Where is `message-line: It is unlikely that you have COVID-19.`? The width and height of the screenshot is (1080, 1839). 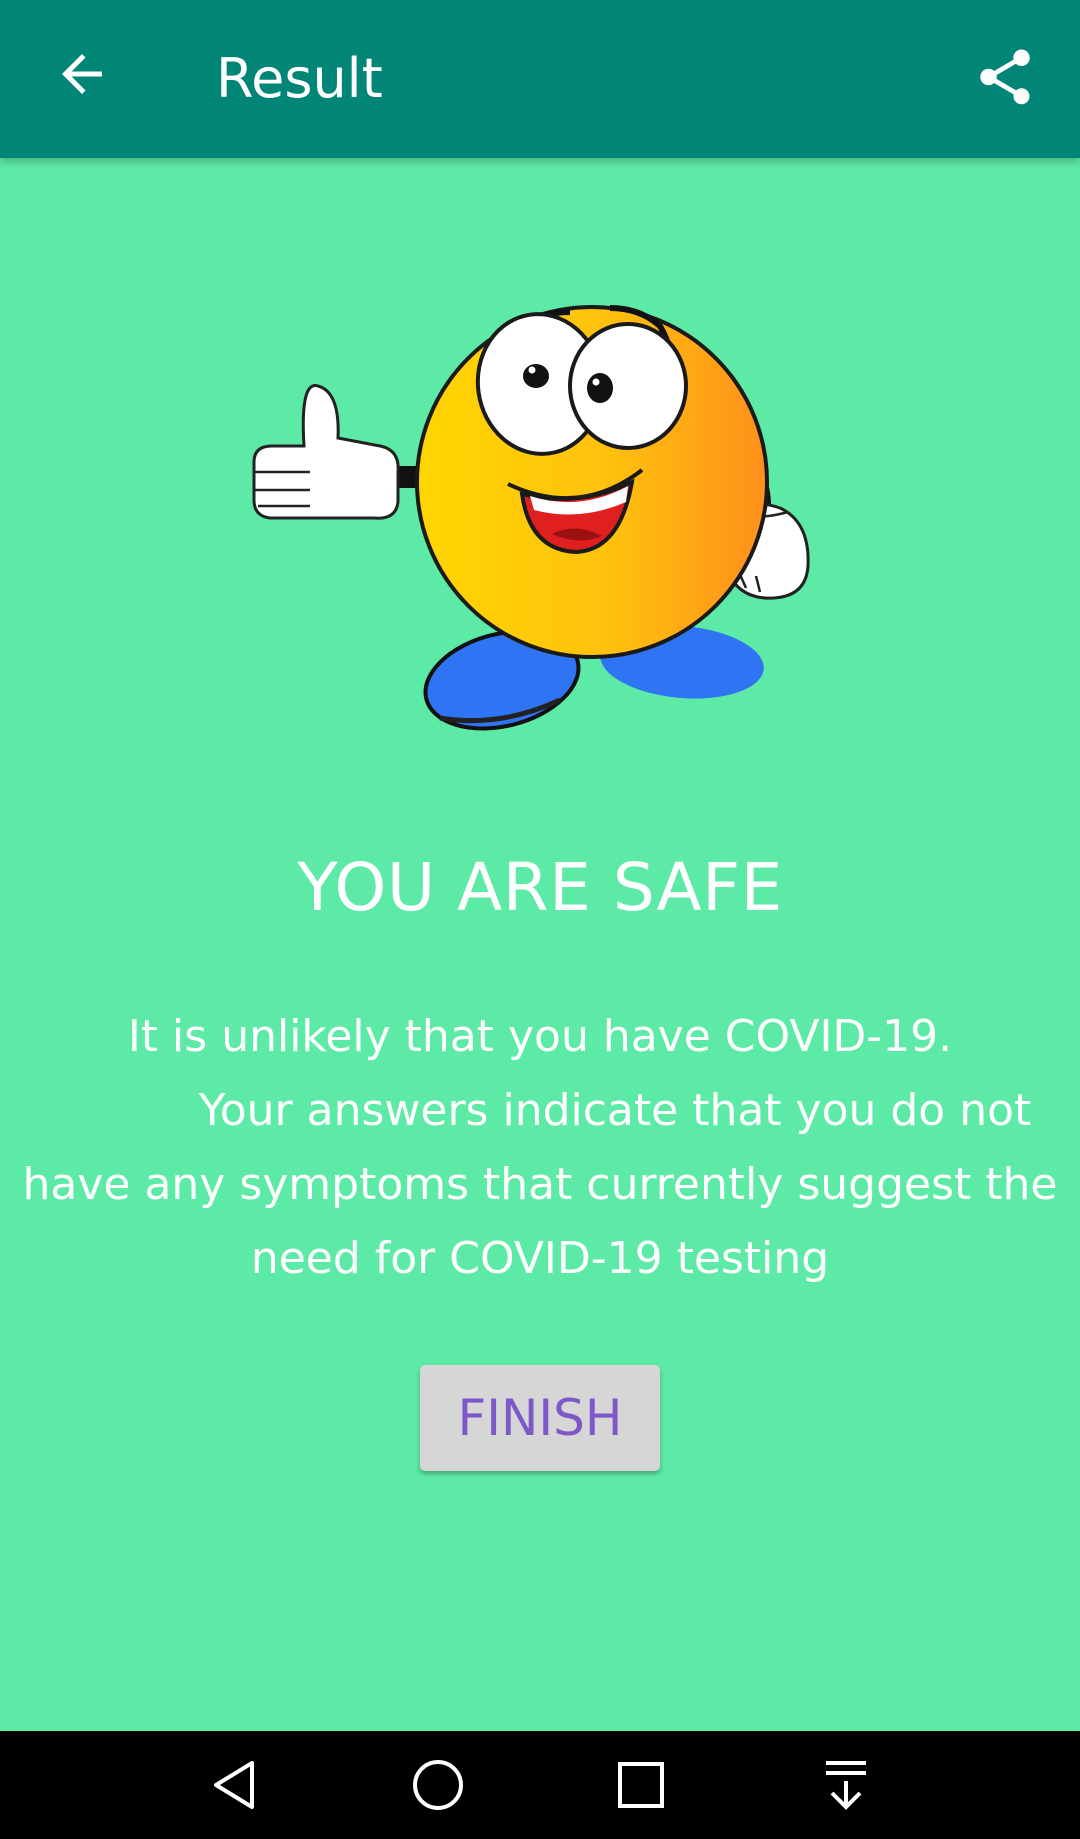 message-line: It is unlikely that you have COVID-19. is located at coordinates (540, 1036).